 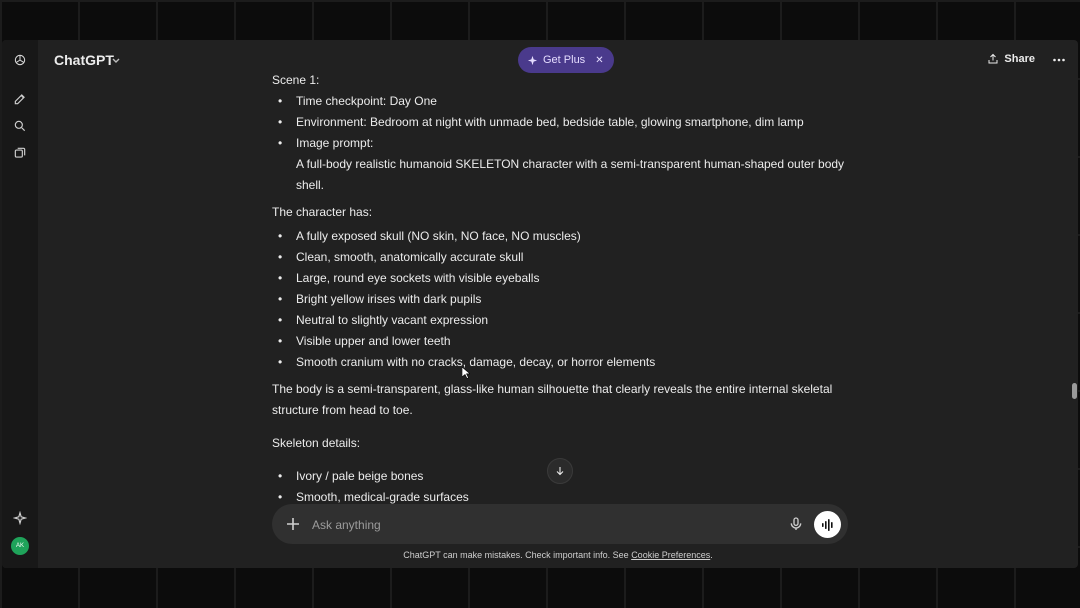 I want to click on skeleton-heading: Skeleton details:, so click(x=316, y=443).